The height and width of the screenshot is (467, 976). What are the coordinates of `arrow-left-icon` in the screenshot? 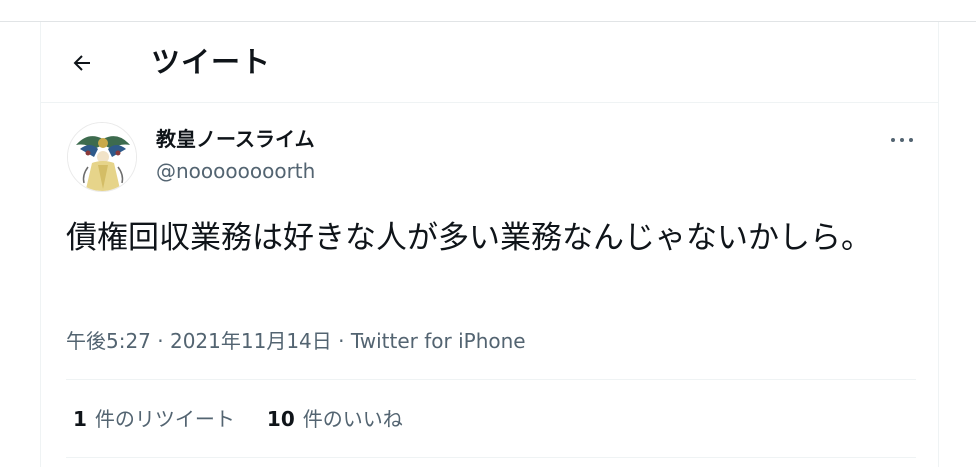 It's located at (81, 63).